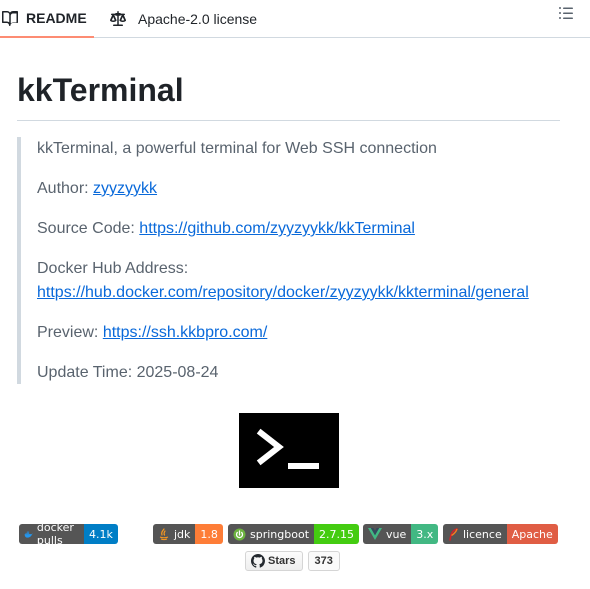 This screenshot has height=589, width=590. I want to click on docker-icon, so click(28, 534).